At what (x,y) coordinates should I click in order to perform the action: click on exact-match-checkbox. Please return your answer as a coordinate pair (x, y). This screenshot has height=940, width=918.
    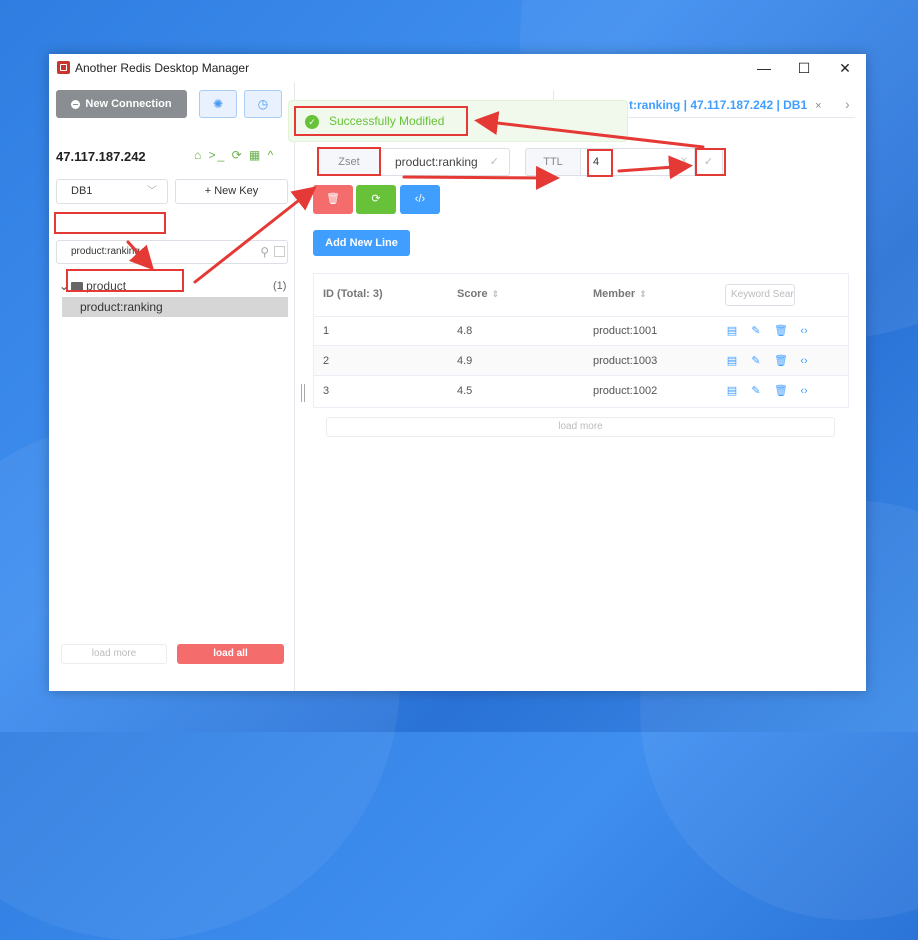
    Looking at the image, I should click on (279, 251).